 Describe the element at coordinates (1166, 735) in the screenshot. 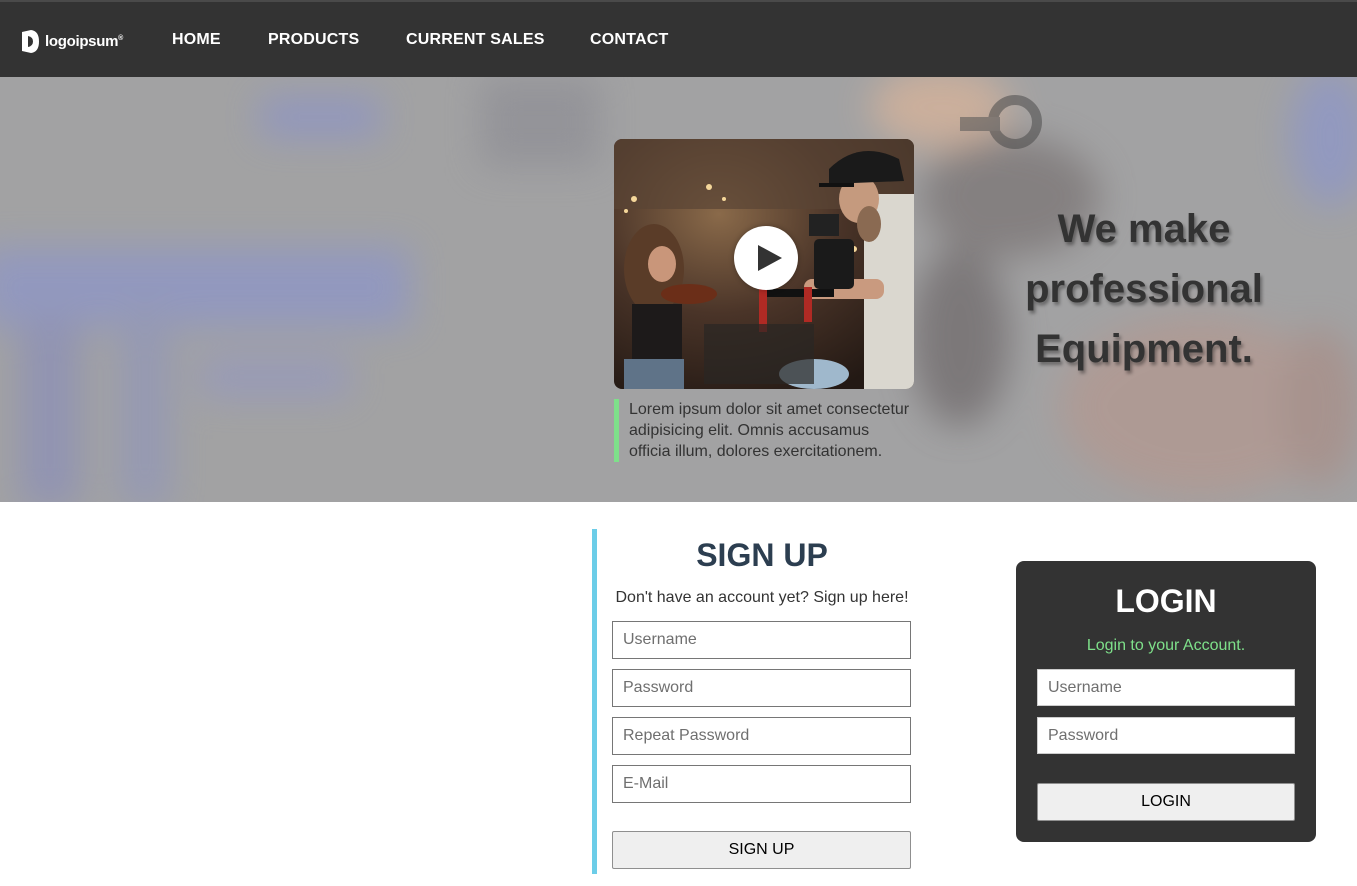

I see `login-password-input` at that location.